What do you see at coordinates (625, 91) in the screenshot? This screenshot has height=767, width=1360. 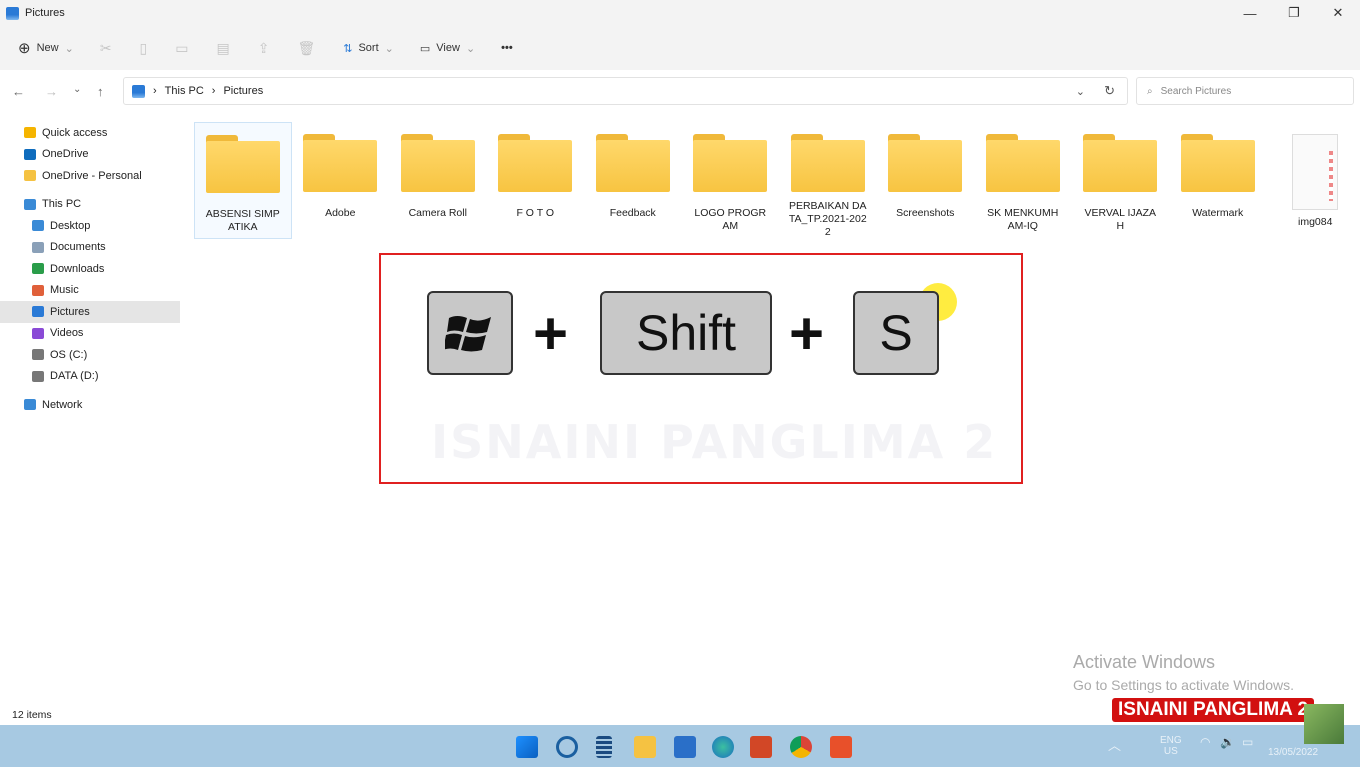 I see `address-bar: › This PC › Pictures ⌄ ↻` at bounding box center [625, 91].